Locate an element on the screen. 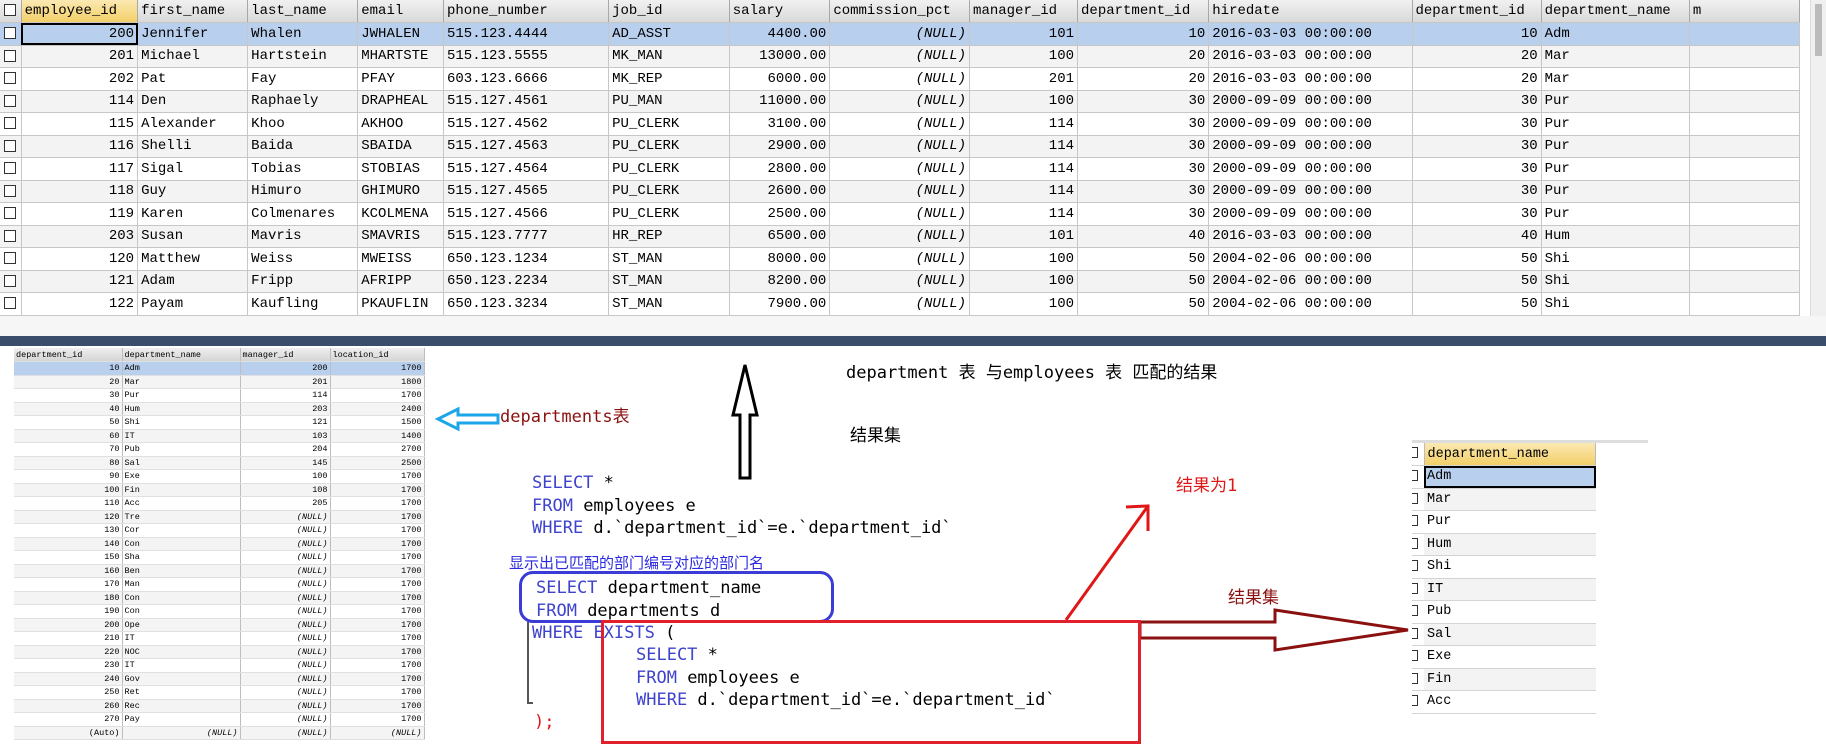 The height and width of the screenshot is (750, 1826). table-cell: 20 is located at coordinates (1143, 56).